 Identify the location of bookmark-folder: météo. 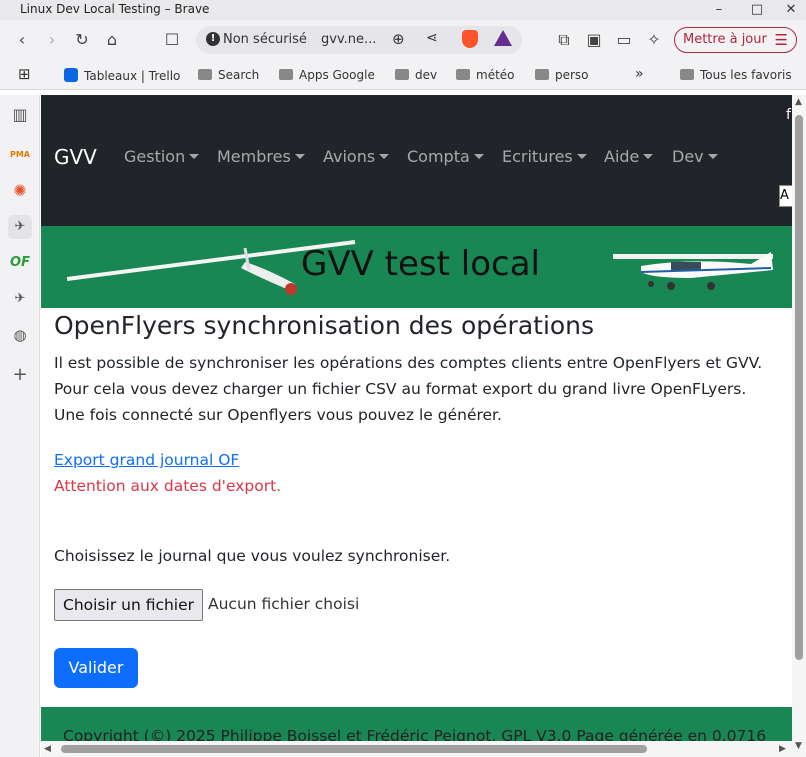
(485, 75).